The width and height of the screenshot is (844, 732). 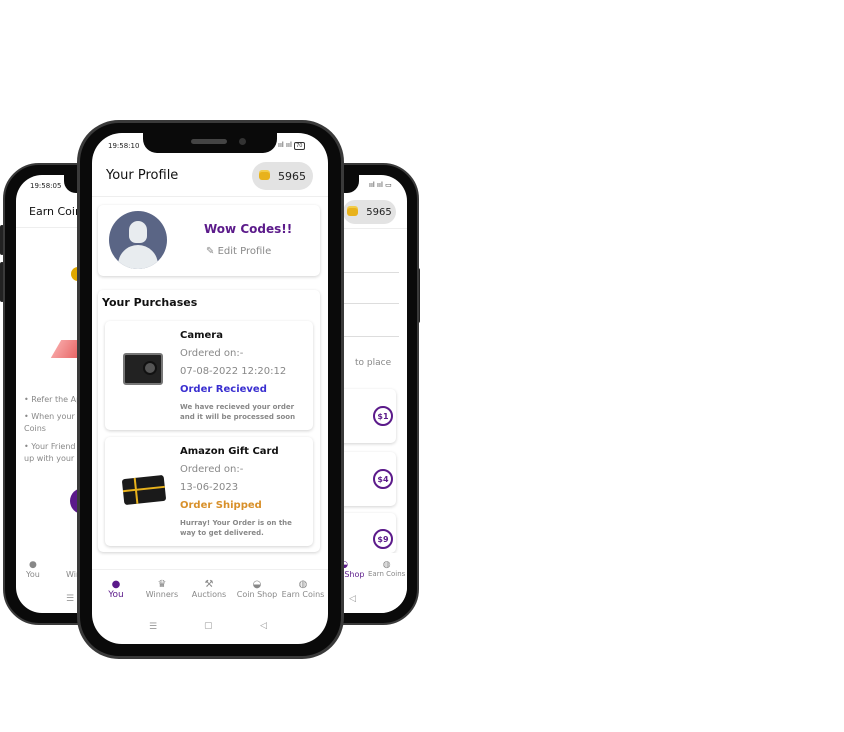 What do you see at coordinates (208, 626) in the screenshot?
I see `home-icon: ▢` at bounding box center [208, 626].